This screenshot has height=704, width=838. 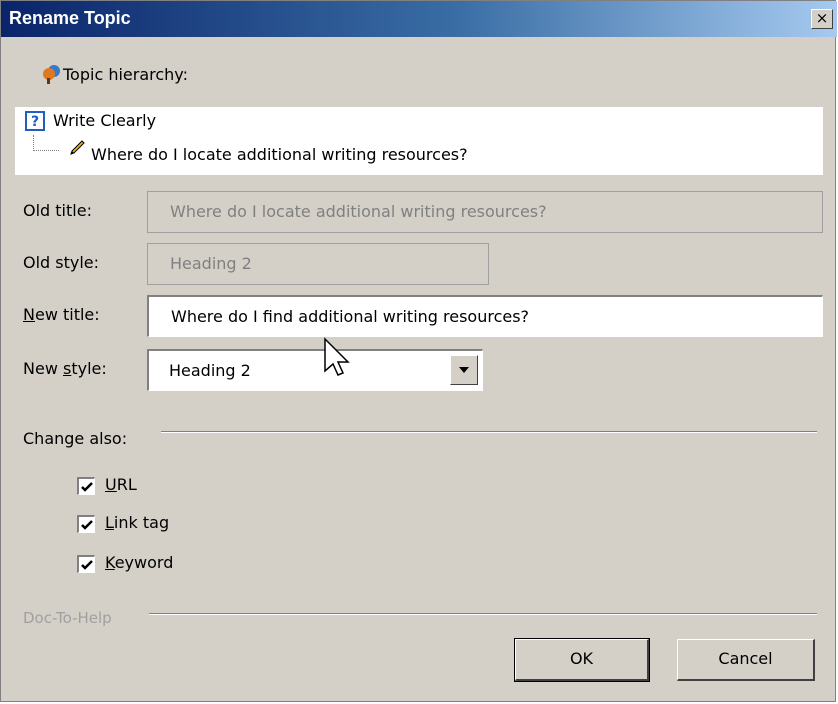 I want to click on new-title-label: New title:, so click(x=61, y=314).